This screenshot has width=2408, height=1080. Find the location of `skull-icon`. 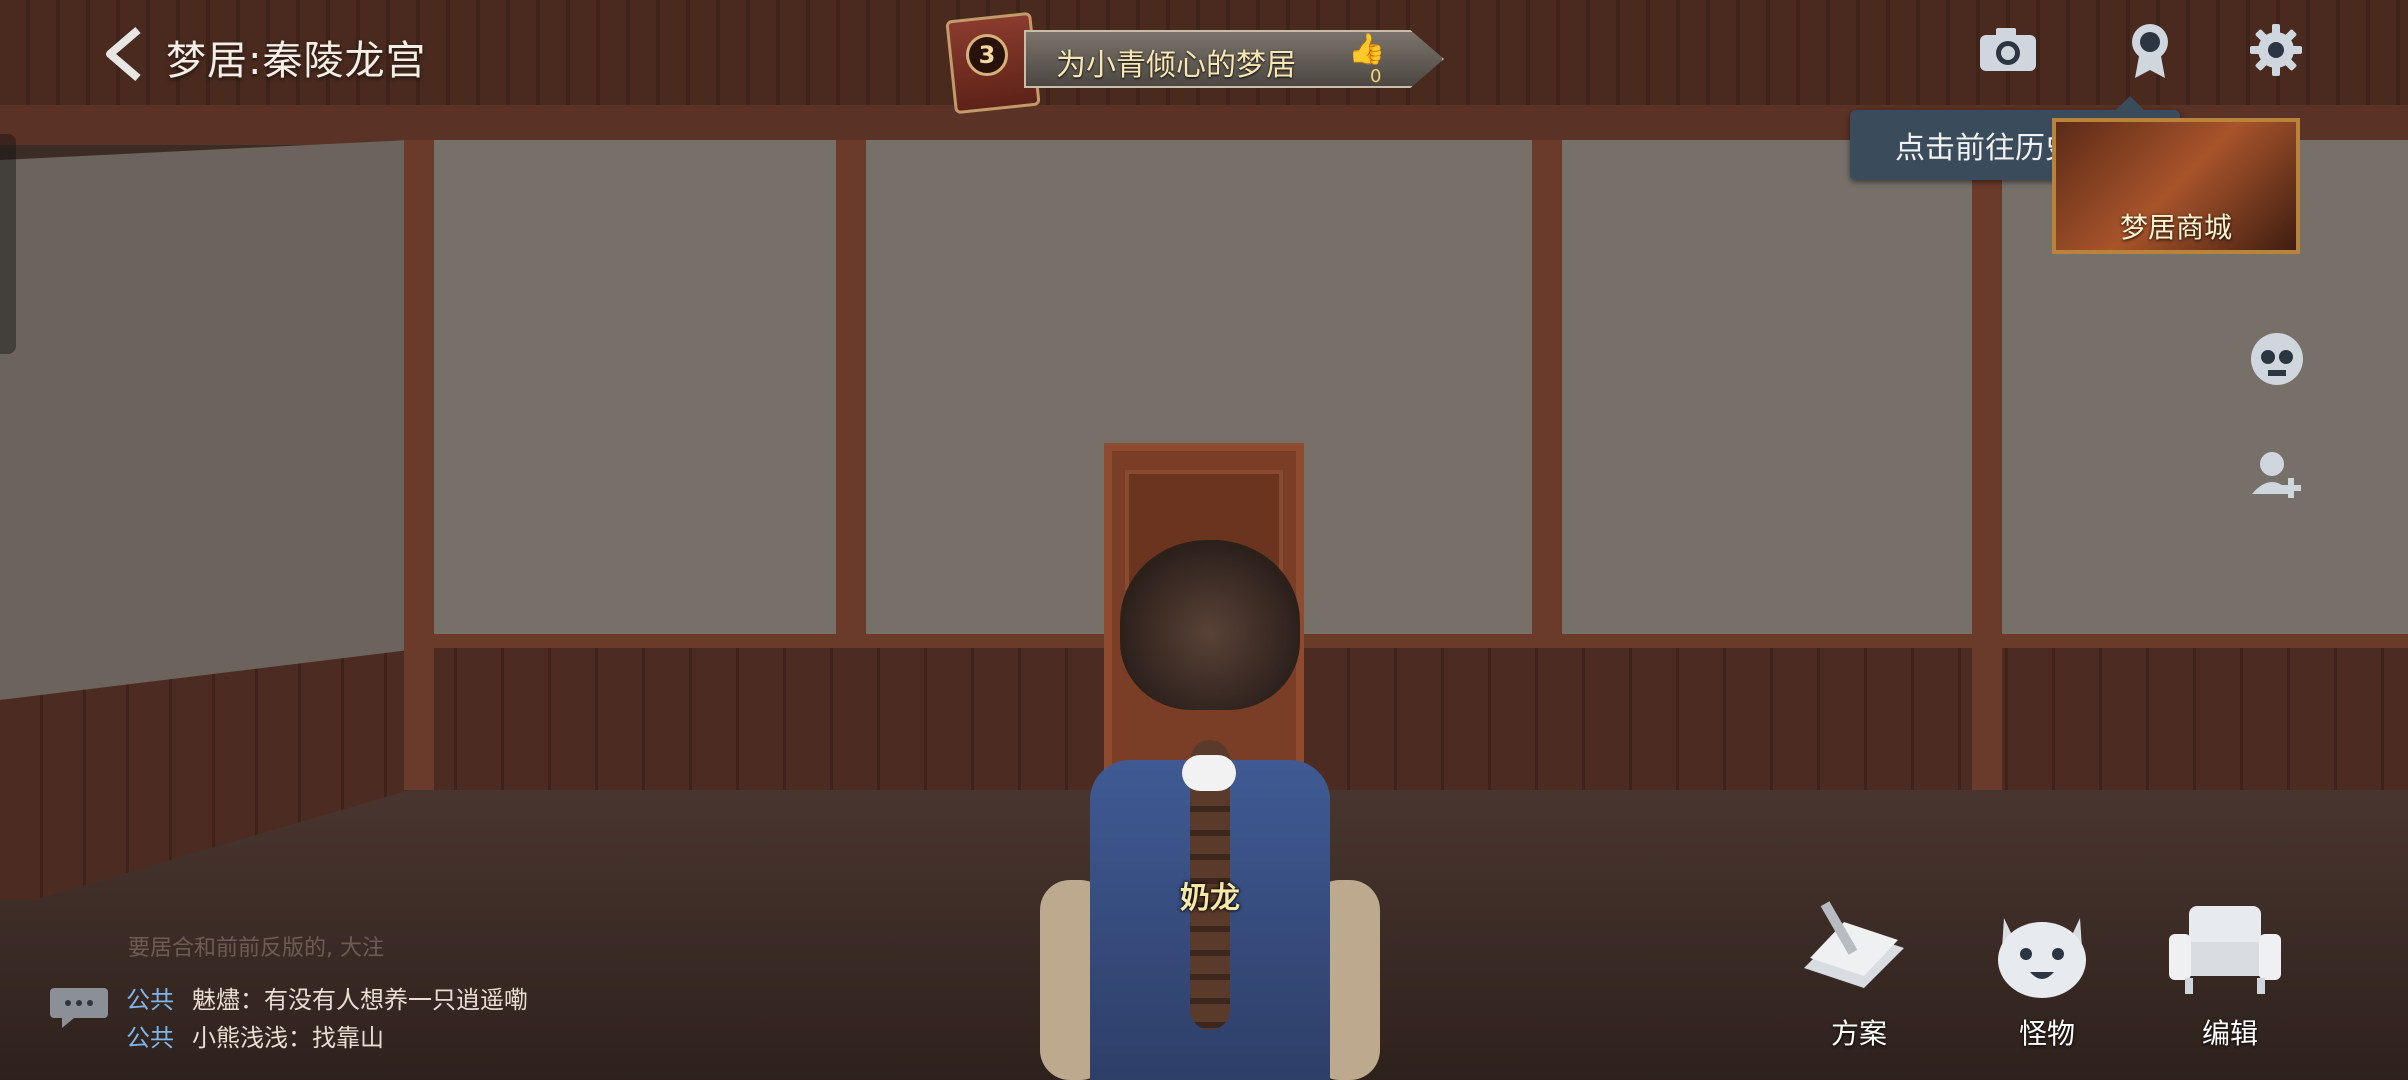

skull-icon is located at coordinates (2277, 359).